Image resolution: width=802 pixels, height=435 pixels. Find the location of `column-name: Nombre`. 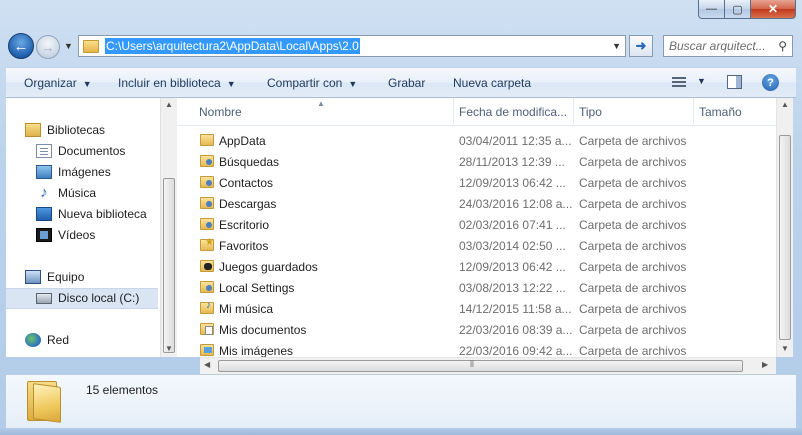

column-name: Nombre is located at coordinates (220, 112).